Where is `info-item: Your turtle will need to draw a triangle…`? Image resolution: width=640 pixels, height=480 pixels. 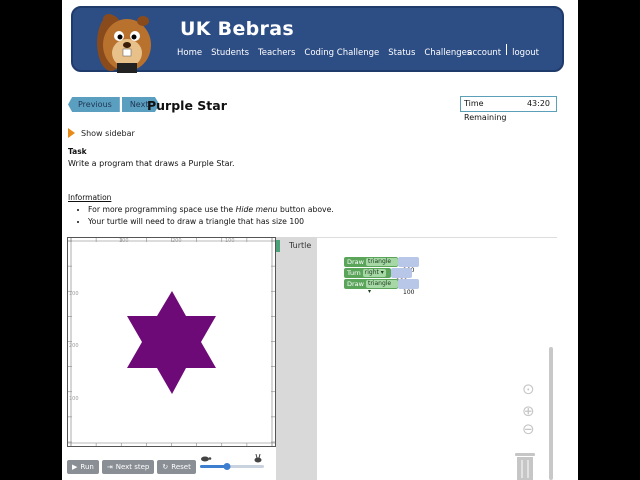 info-item: Your turtle will need to draw a triangle… is located at coordinates (211, 221).